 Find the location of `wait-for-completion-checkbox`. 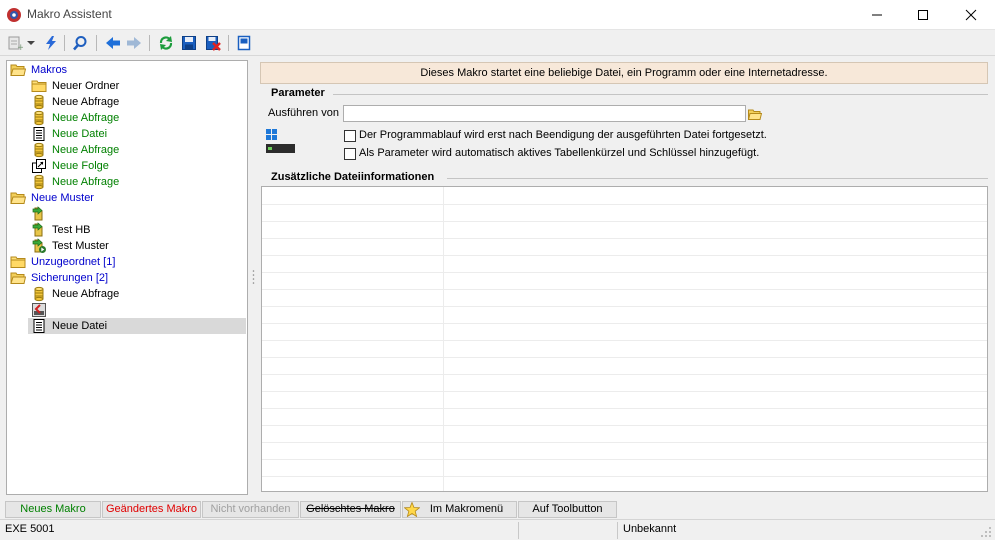

wait-for-completion-checkbox is located at coordinates (350, 136).